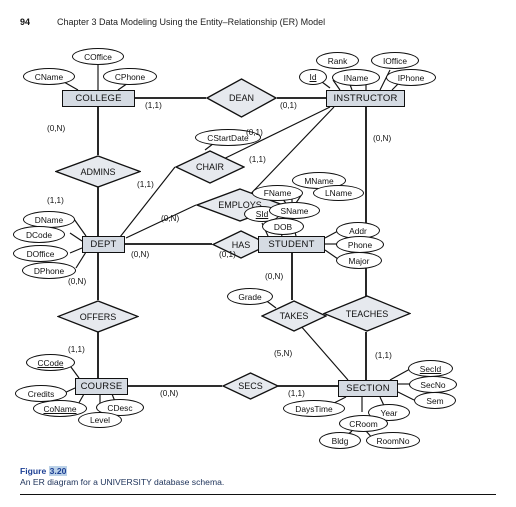  I want to click on attribute-label: Level, so click(100, 420).